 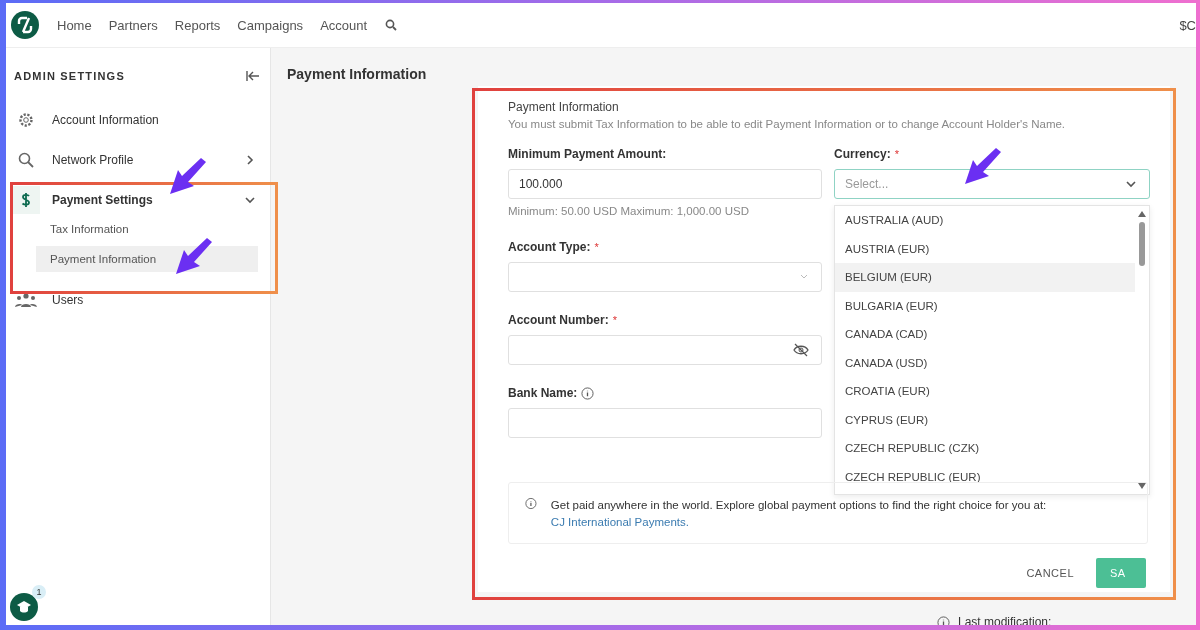 What do you see at coordinates (801, 350) in the screenshot?
I see `eye-off-icon` at bounding box center [801, 350].